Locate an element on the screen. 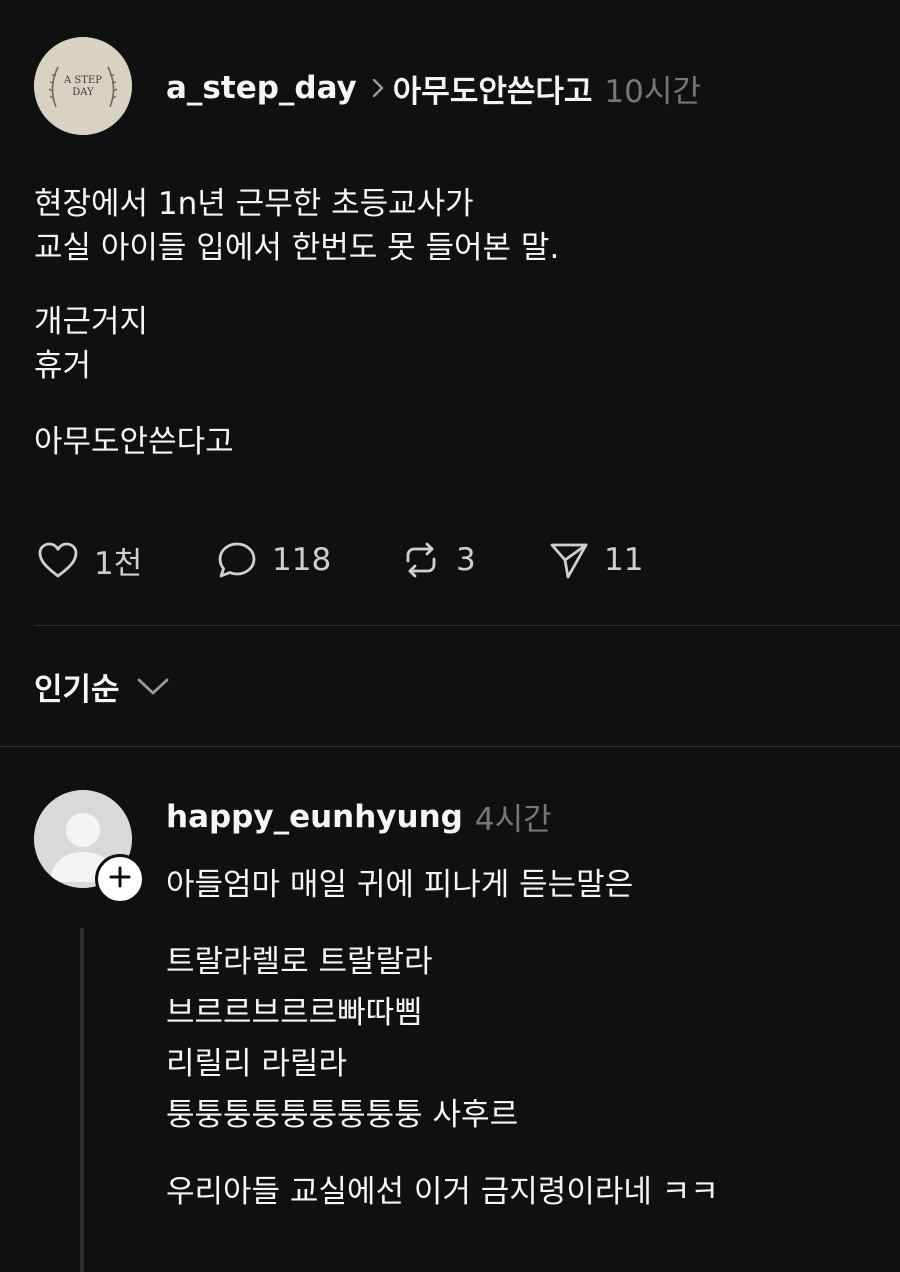 Image resolution: width=900 pixels, height=1272 pixels. plus-icon is located at coordinates (120, 879).